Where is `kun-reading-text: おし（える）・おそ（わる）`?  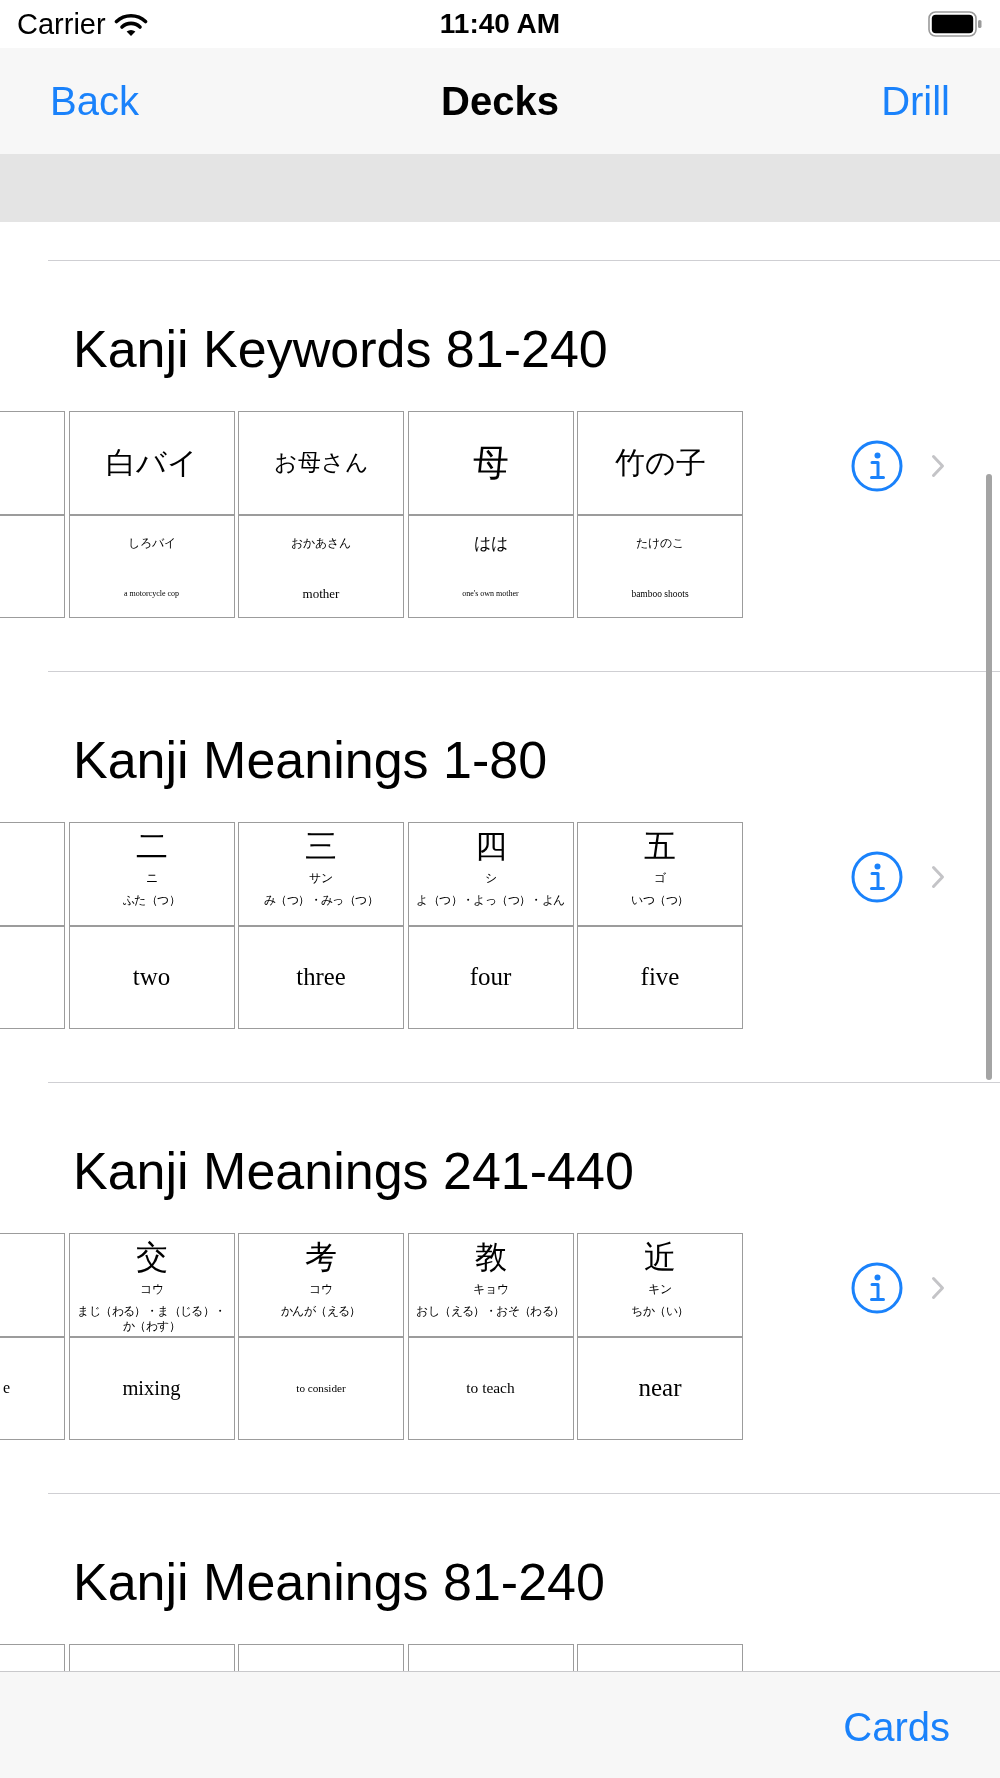
kun-reading-text: おし（える）・おそ（わる） is located at coordinates (490, 1311).